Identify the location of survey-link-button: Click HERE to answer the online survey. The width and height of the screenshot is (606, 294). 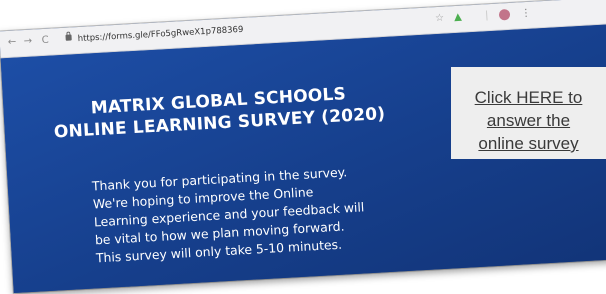
(528, 113).